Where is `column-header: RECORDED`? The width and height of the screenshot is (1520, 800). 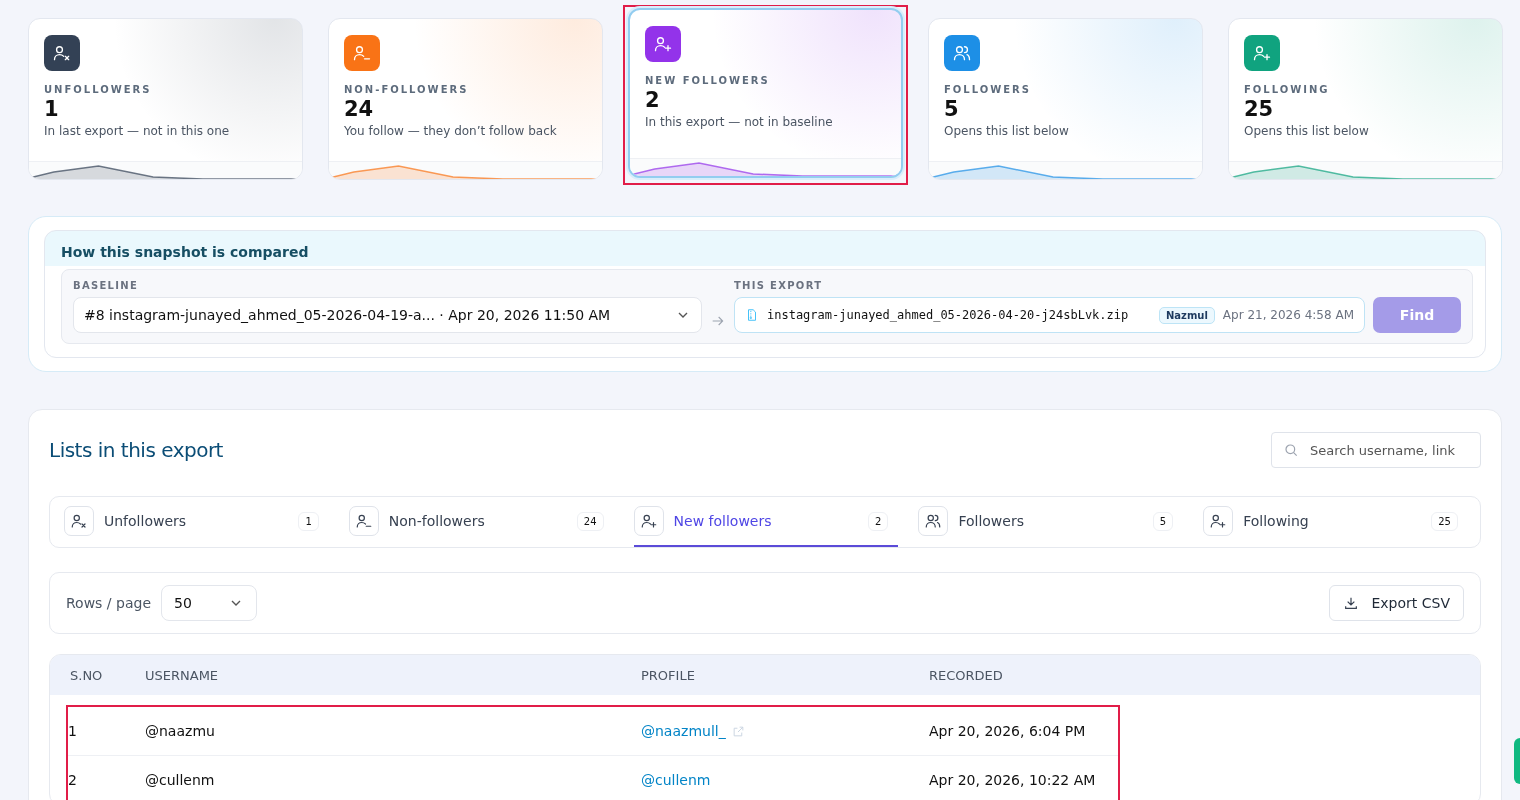
column-header: RECORDED is located at coordinates (966, 675).